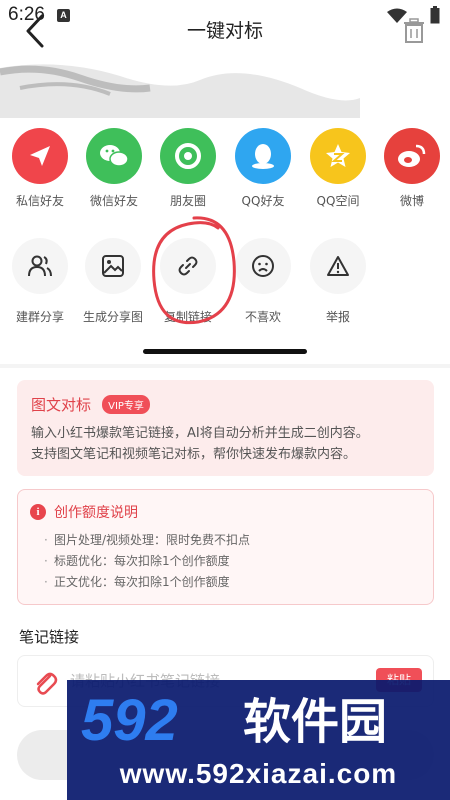 Image resolution: width=450 pixels, height=800 pixels. I want to click on share-qq-friend: QQ好友, so click(263, 168).